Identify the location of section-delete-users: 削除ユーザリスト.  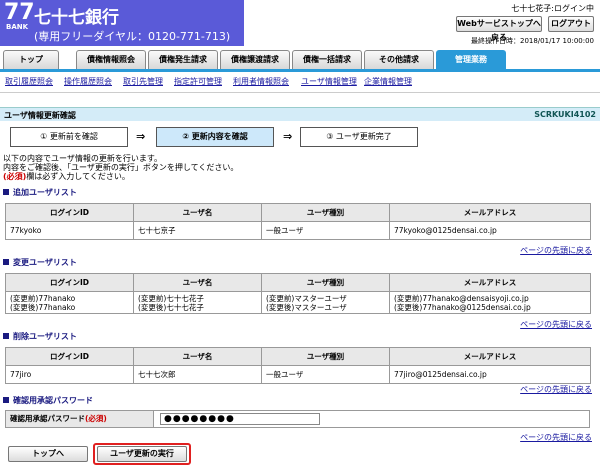
(40, 336).